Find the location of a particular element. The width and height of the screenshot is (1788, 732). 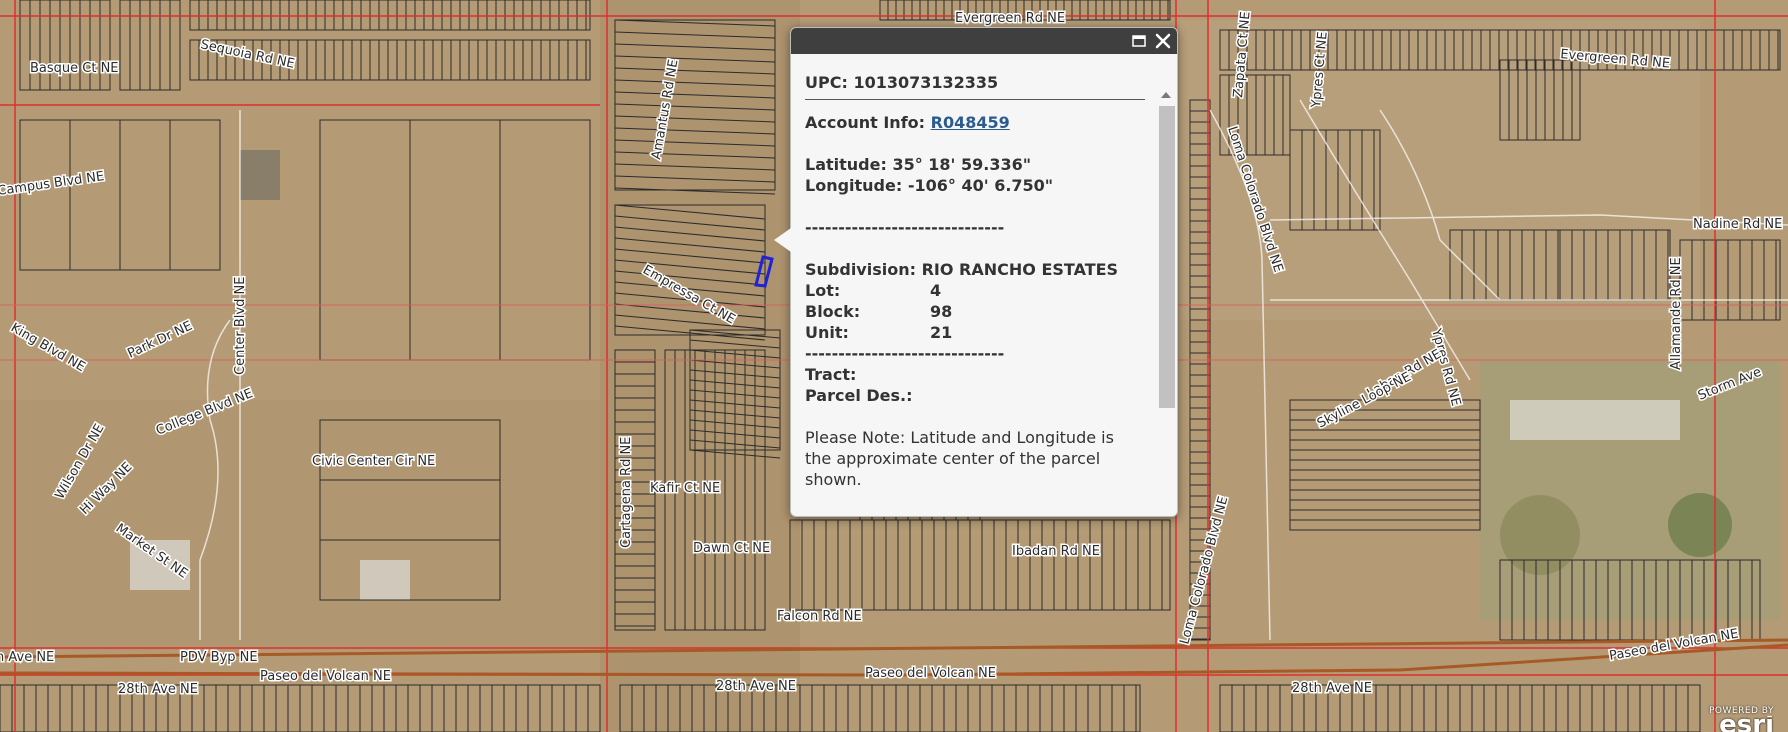

subdivision-row: Subdivision: RIO RANCHO ESTATES is located at coordinates (975, 269).